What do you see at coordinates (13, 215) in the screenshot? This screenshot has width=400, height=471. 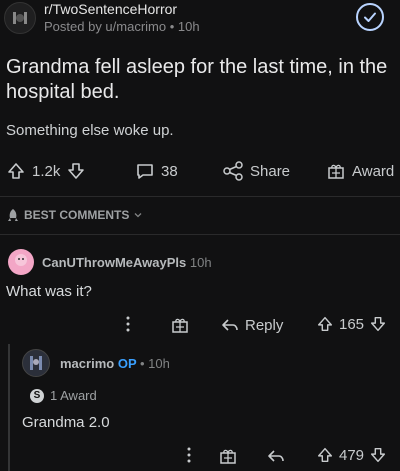 I see `rocket-icon` at bounding box center [13, 215].